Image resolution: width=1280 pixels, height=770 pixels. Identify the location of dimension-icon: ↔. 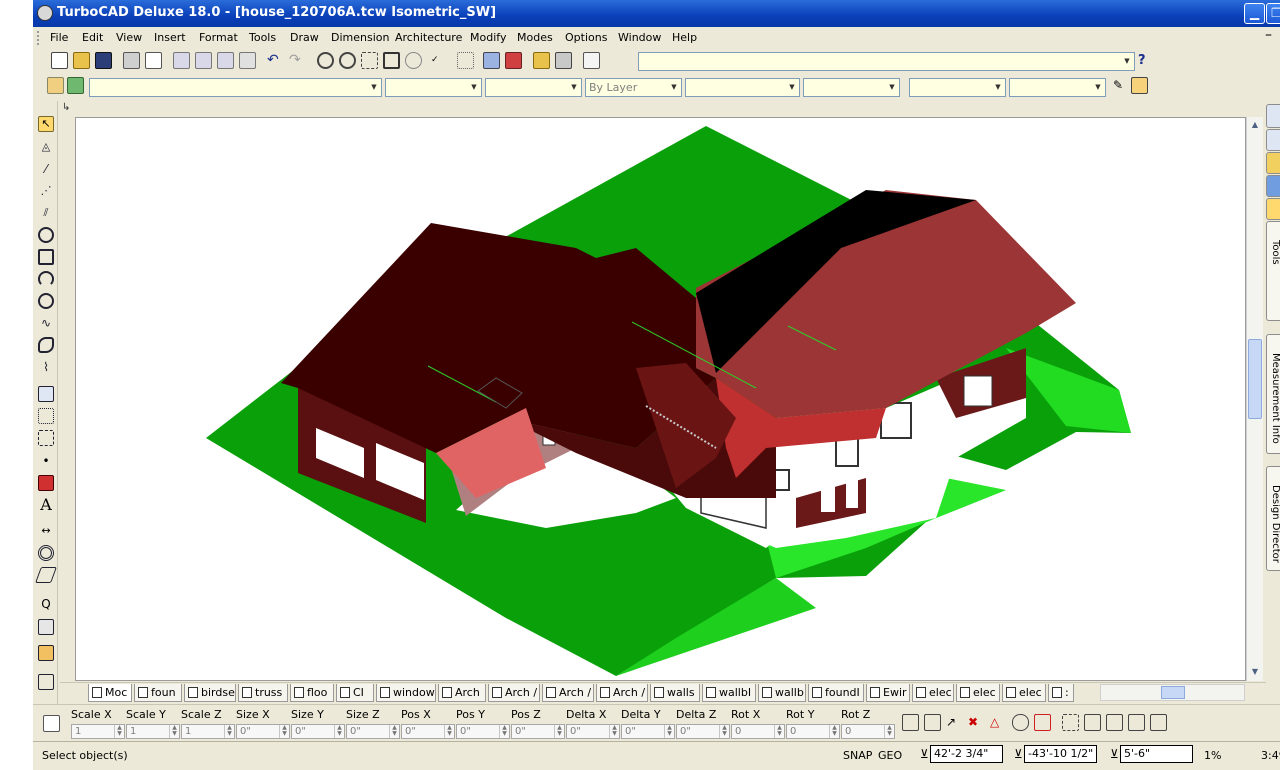
(46, 531).